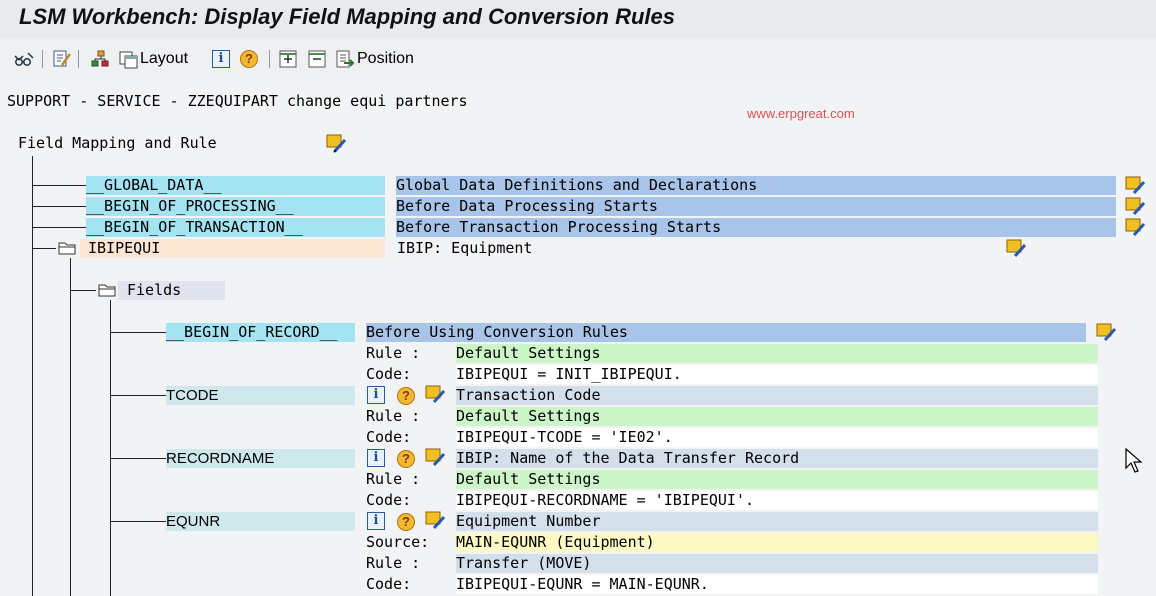  Describe the element at coordinates (777, 563) in the screenshot. I see `rule-value: Transfer (MOVE)` at that location.